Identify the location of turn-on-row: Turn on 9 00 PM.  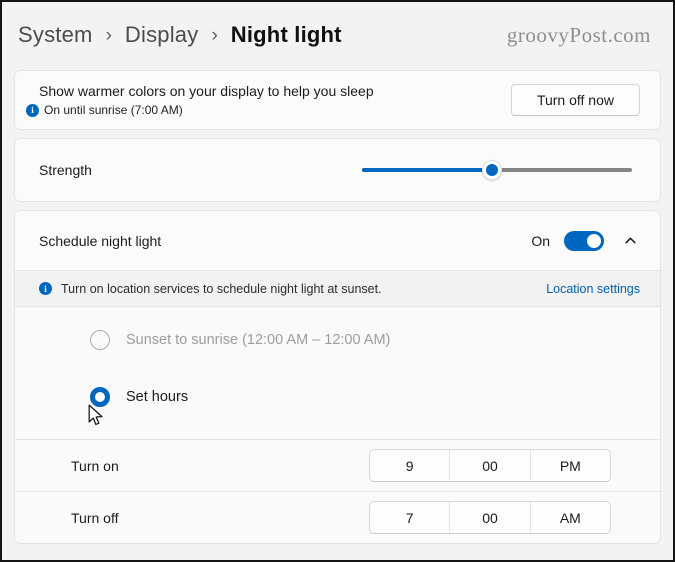
(337, 465).